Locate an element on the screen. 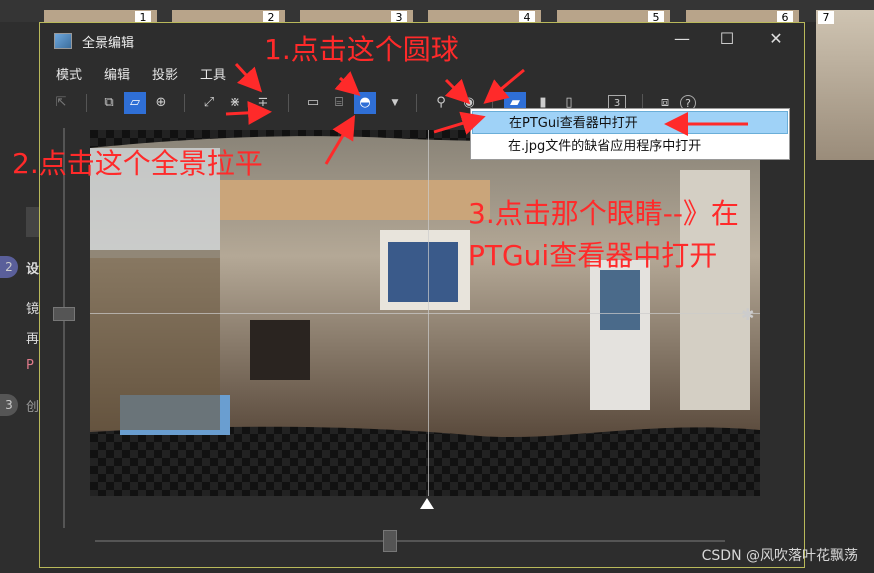 The width and height of the screenshot is (874, 573). annotation-arrows is located at coordinates (486, 113).